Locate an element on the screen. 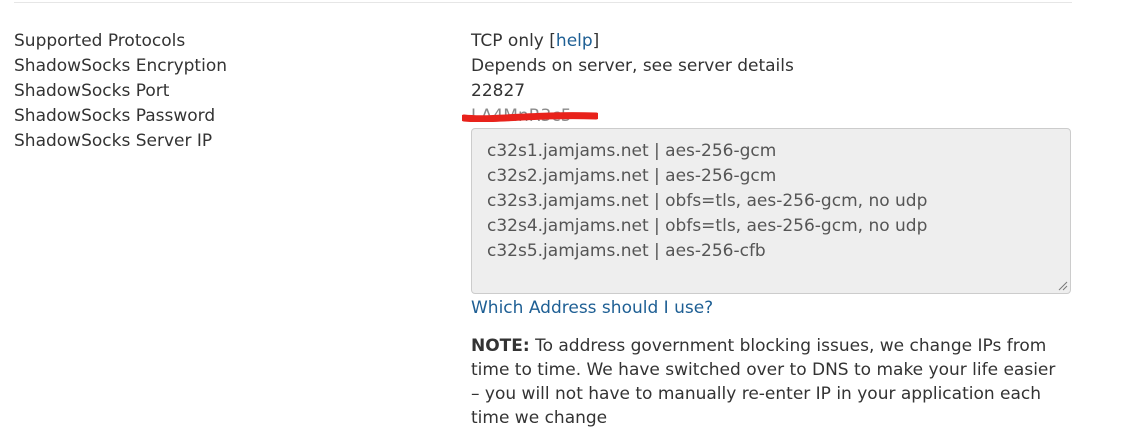  label-shadowsocks-encryption: ShadowSocks Encryption is located at coordinates (120, 66).